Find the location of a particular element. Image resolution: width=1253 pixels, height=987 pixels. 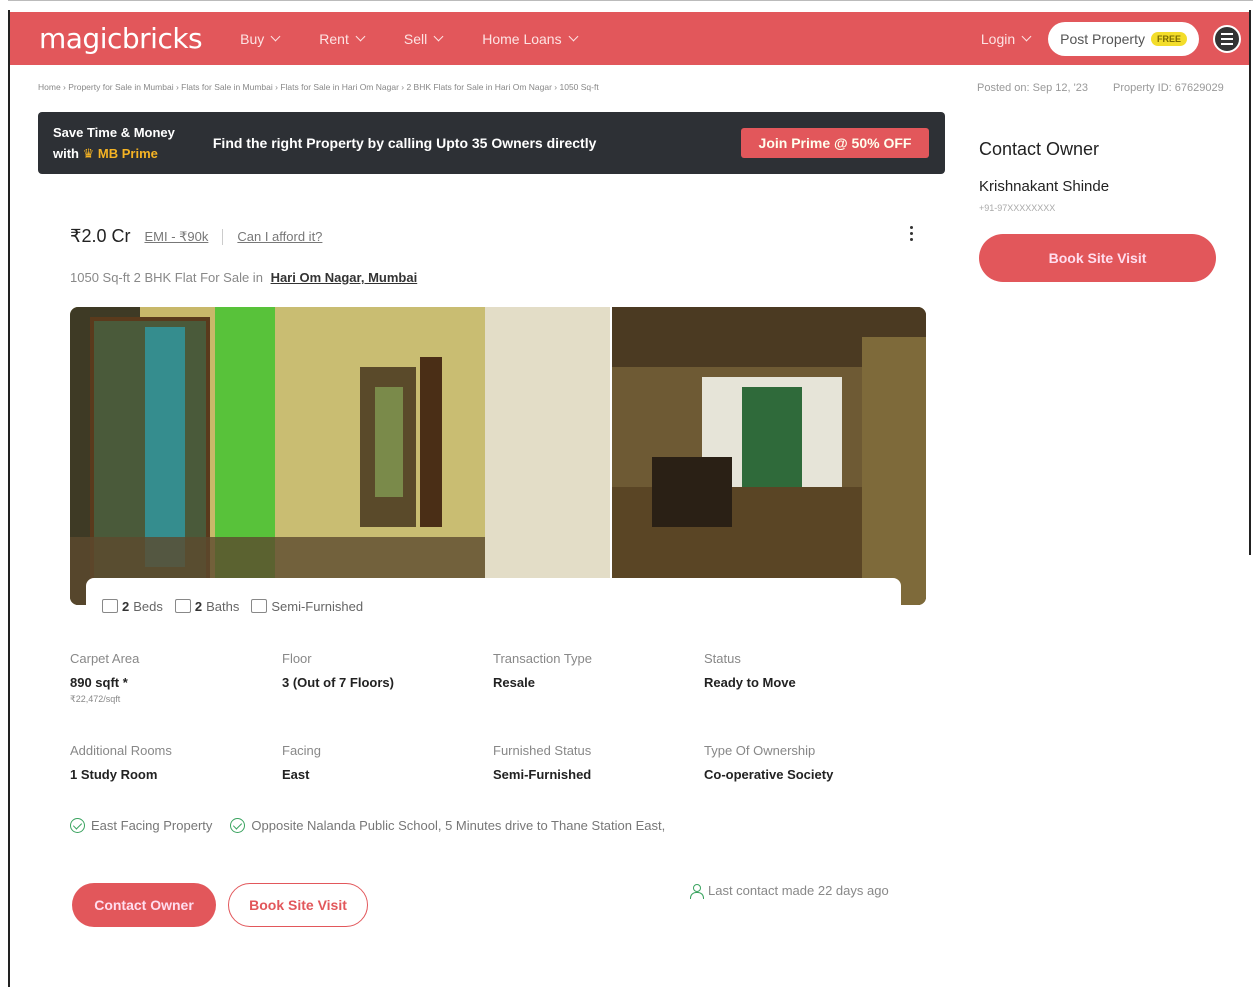

contact-owner-title: Contact Owner is located at coordinates (1039, 149).